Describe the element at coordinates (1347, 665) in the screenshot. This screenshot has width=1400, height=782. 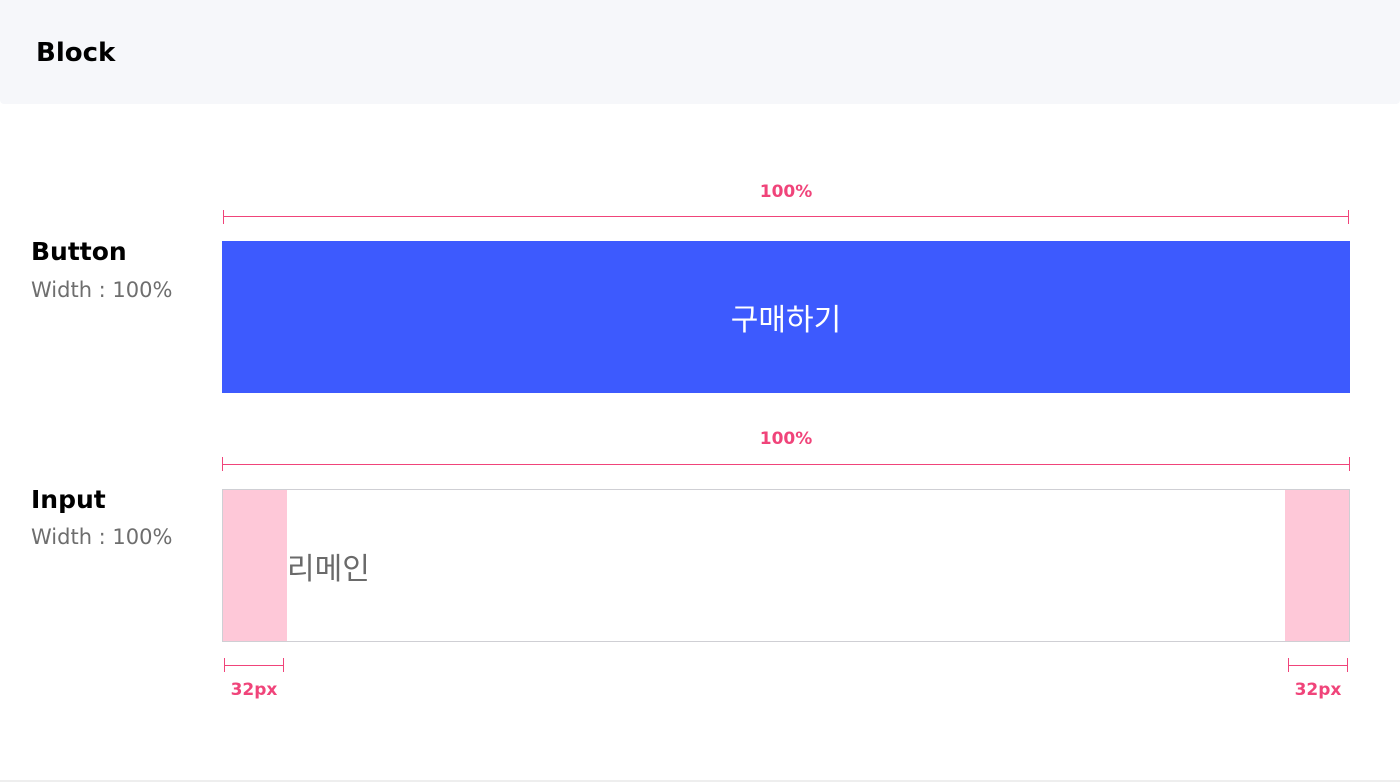
I see `padding-right-tick-end` at that location.